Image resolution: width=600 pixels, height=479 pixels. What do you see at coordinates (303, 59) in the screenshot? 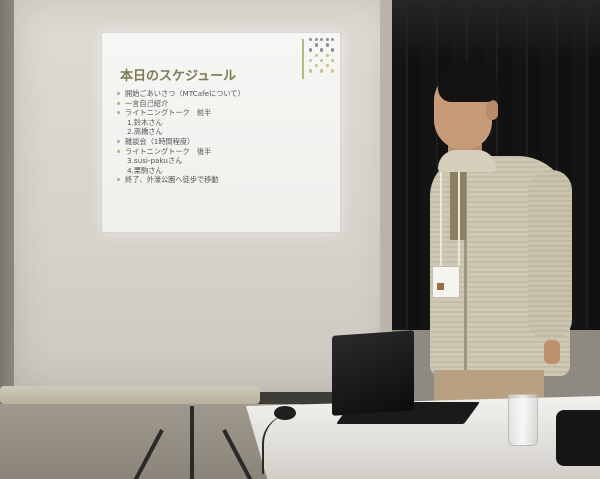
I see `slide-accent-rule` at bounding box center [303, 59].